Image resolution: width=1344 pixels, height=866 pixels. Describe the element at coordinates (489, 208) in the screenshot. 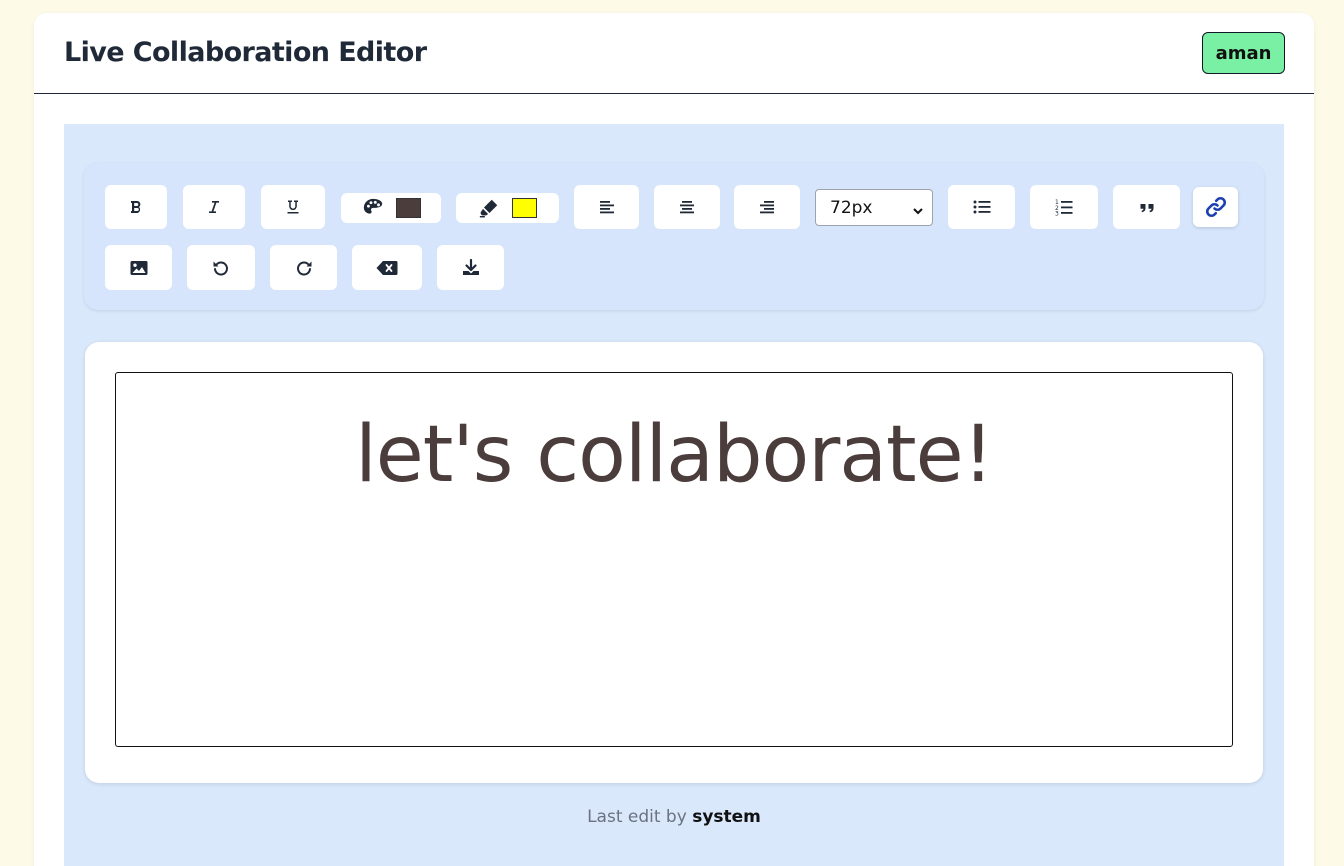

I see `highlighter-icon` at that location.